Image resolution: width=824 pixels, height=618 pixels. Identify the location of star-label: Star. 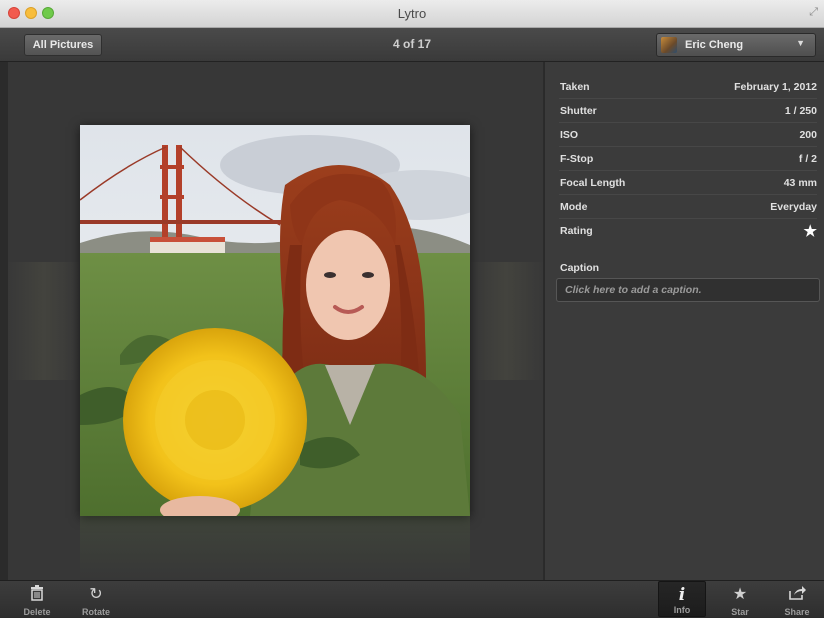
(740, 612).